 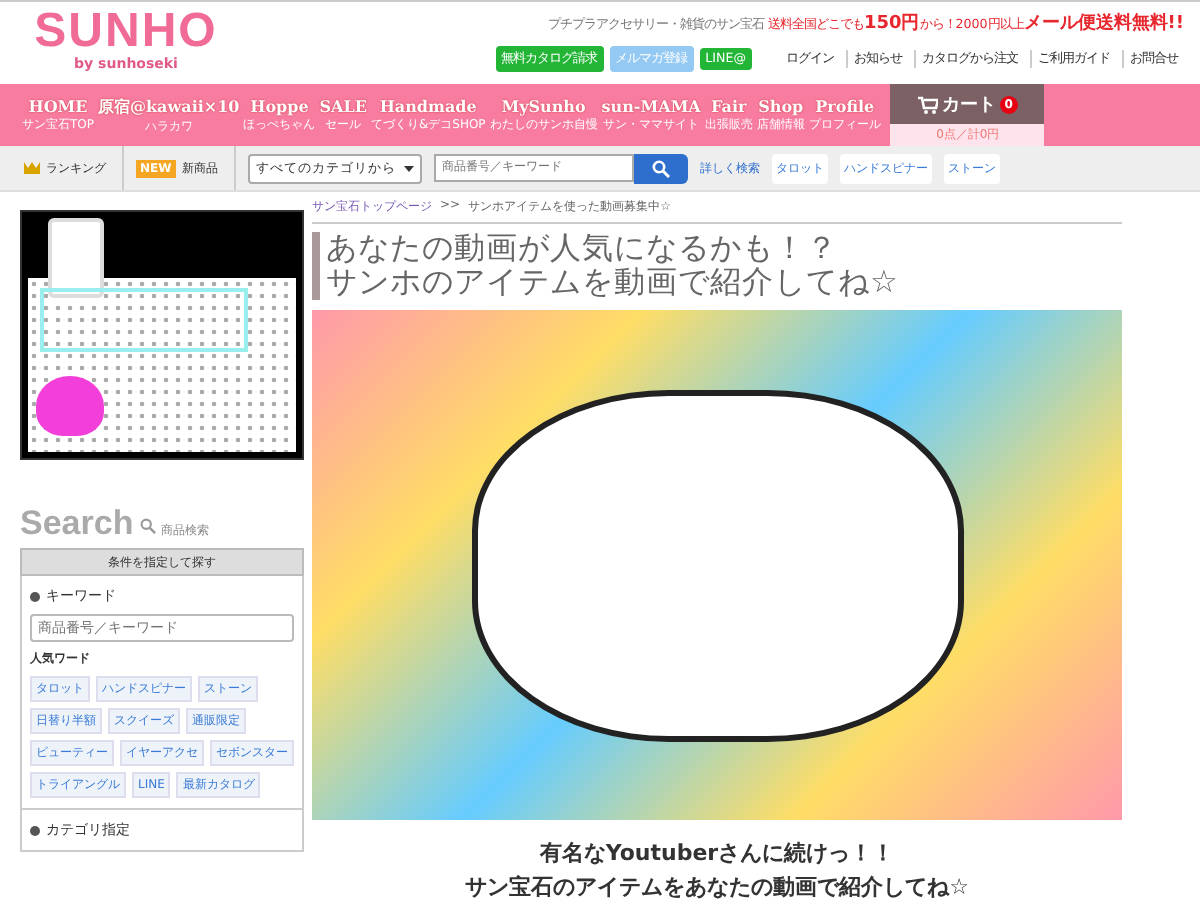 I want to click on cart-icon, so click(x=927, y=104).